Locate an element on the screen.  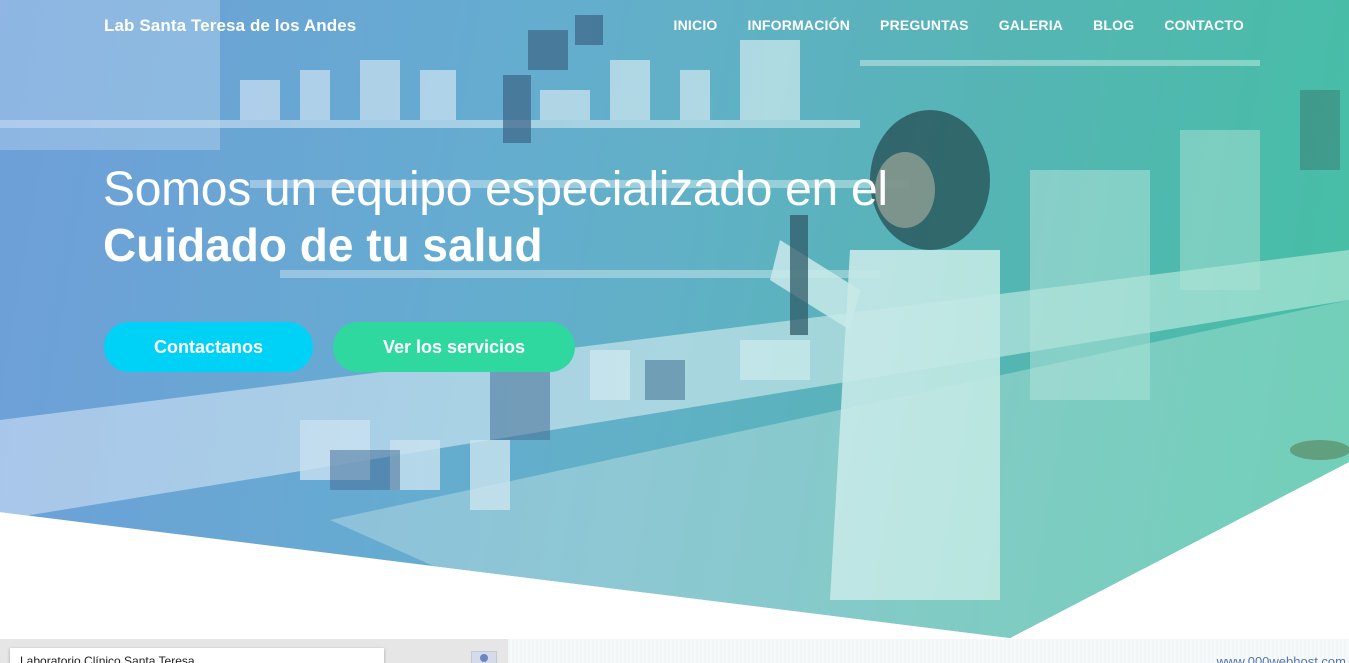
nav-preguntas: PREGUNTAS is located at coordinates (924, 25).